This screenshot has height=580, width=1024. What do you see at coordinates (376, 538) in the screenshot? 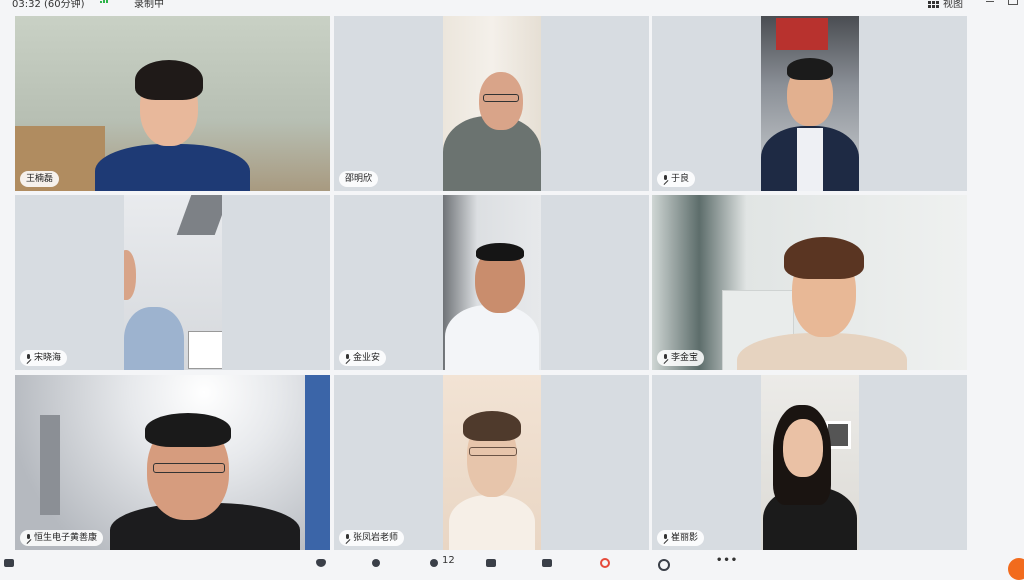
I see `participant-name: 张凤岩老师` at bounding box center [376, 538].